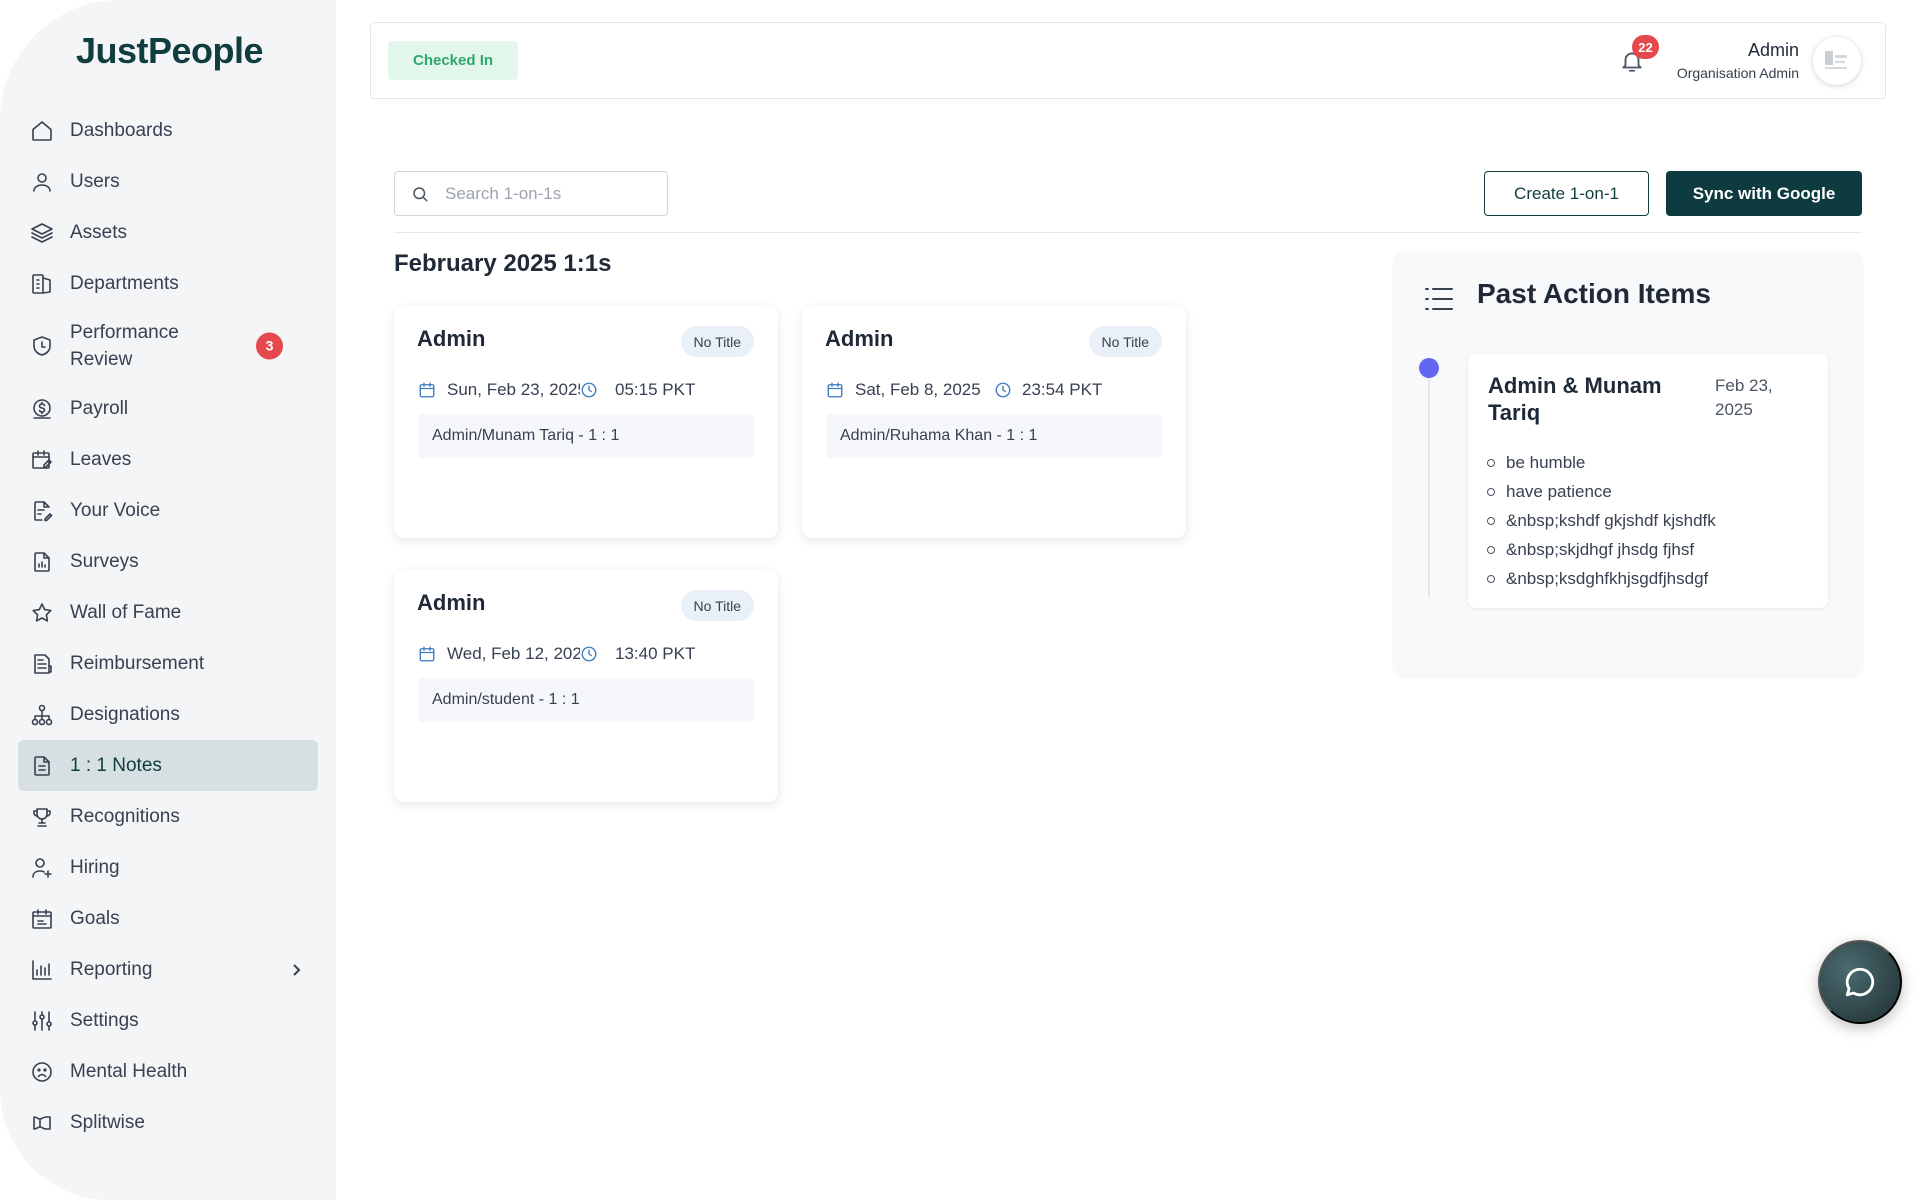  I want to click on sidebar-item-label: Splitwise, so click(107, 1122).